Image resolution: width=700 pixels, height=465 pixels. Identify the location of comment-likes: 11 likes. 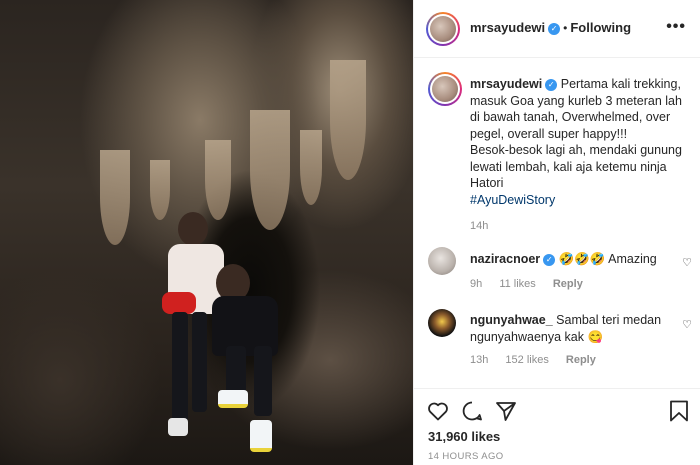
(517, 284).